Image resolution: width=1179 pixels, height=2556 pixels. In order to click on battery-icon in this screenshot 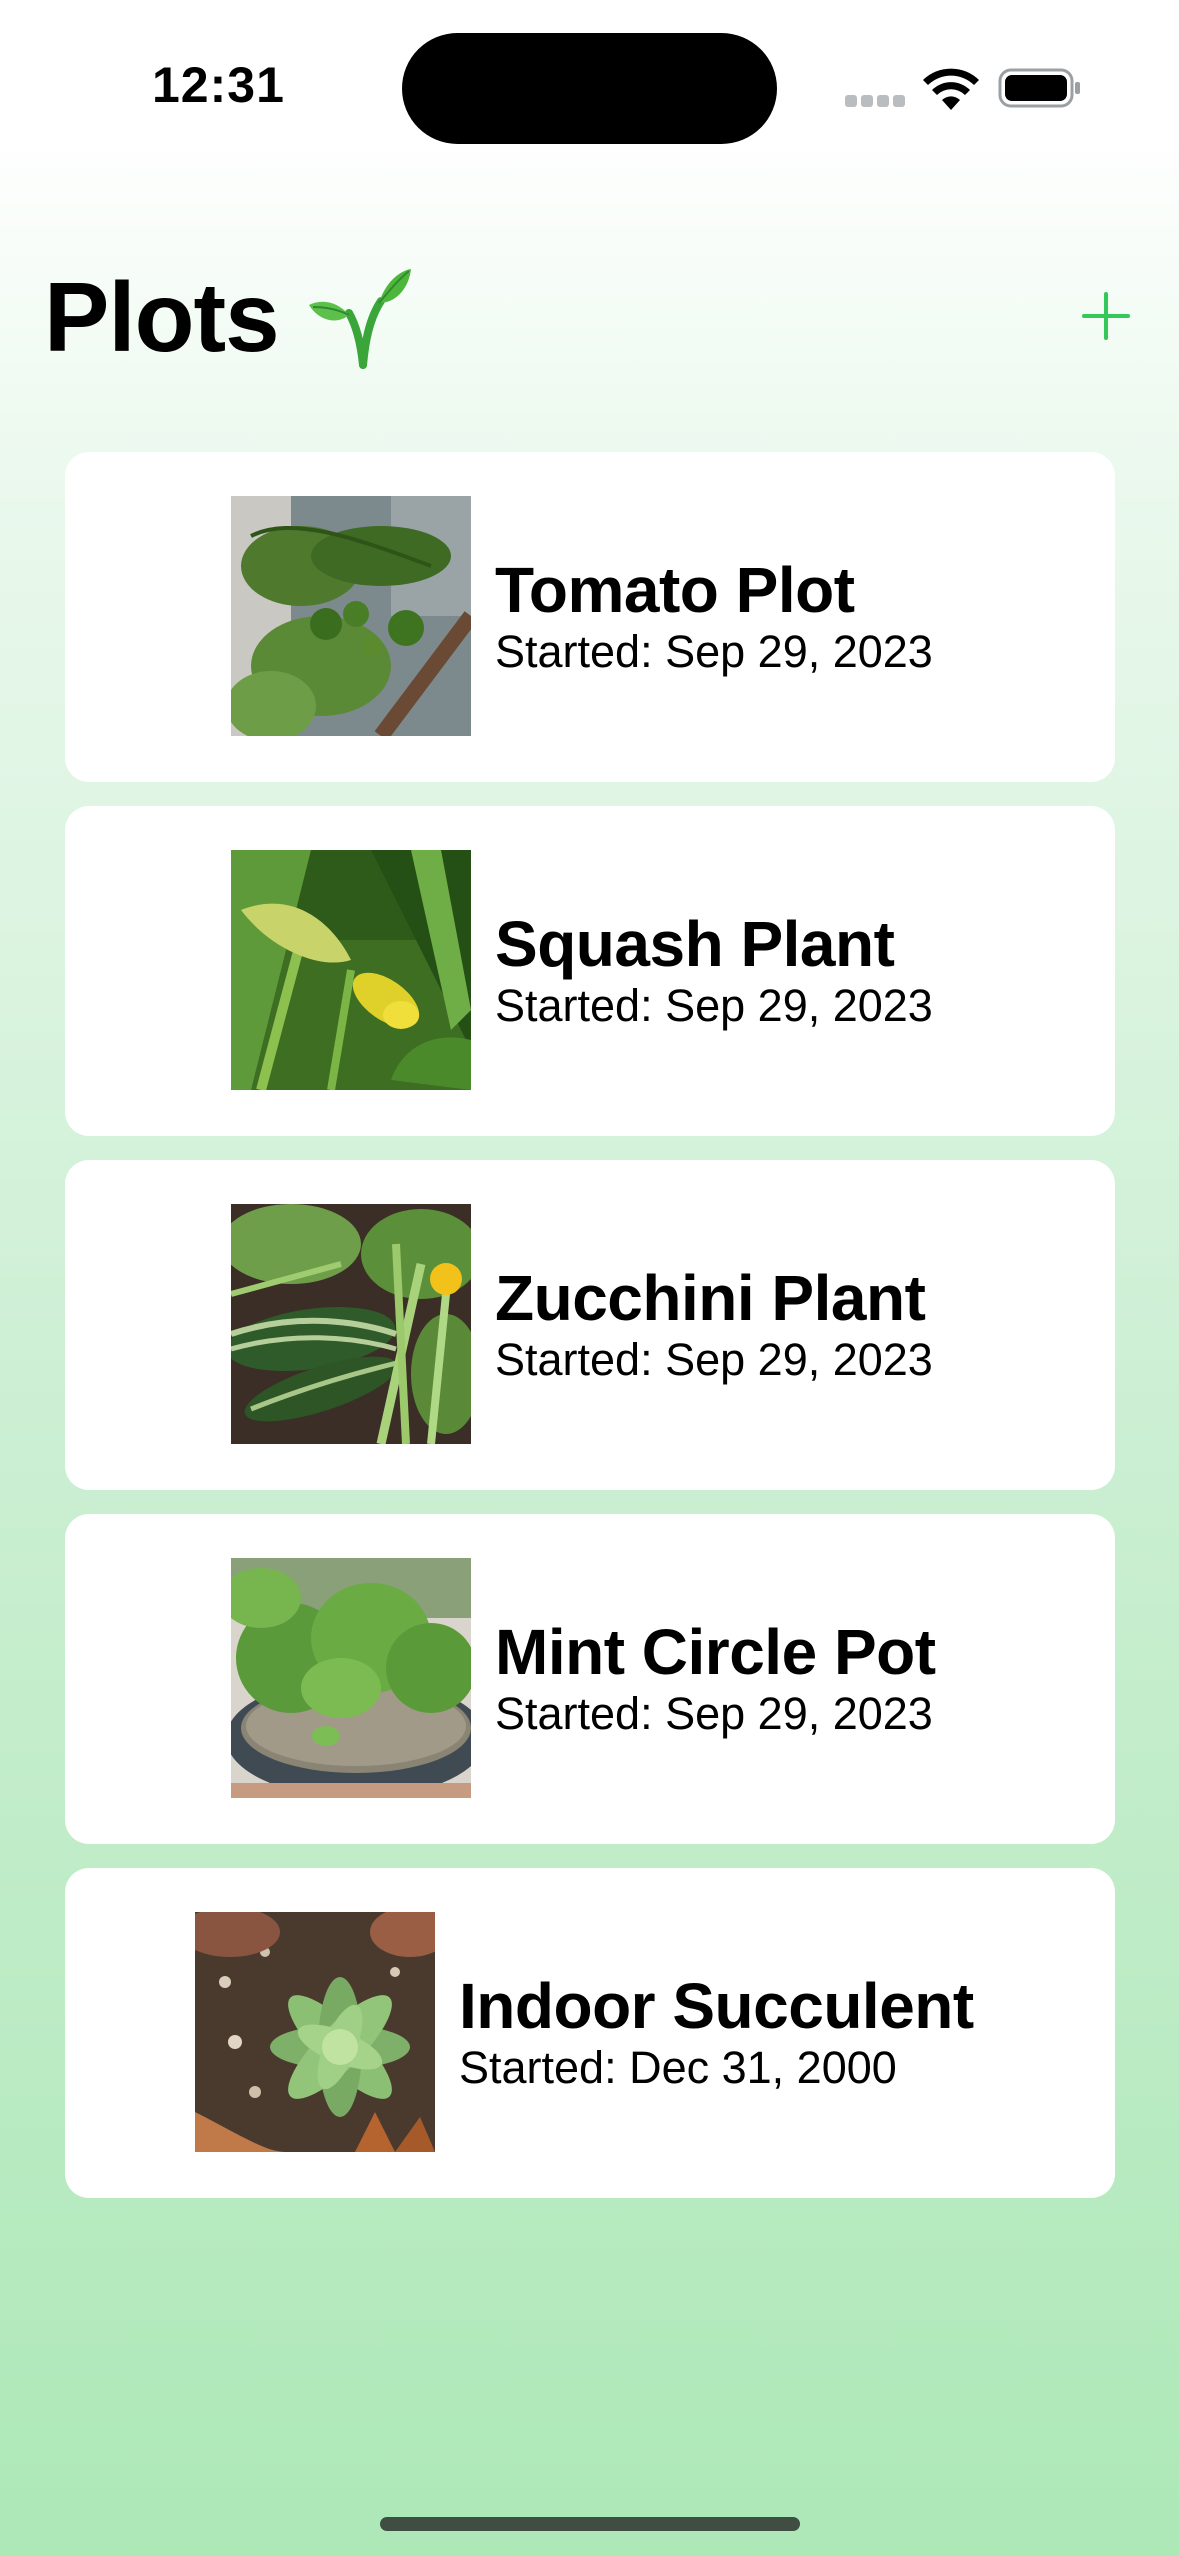, I will do `click(1039, 88)`.